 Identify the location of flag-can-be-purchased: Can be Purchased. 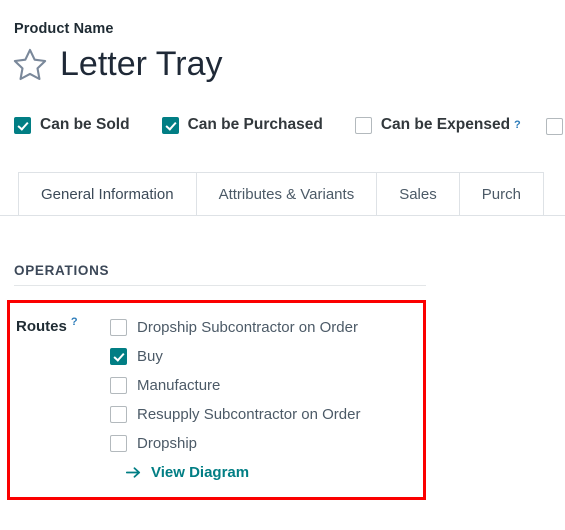
(242, 125).